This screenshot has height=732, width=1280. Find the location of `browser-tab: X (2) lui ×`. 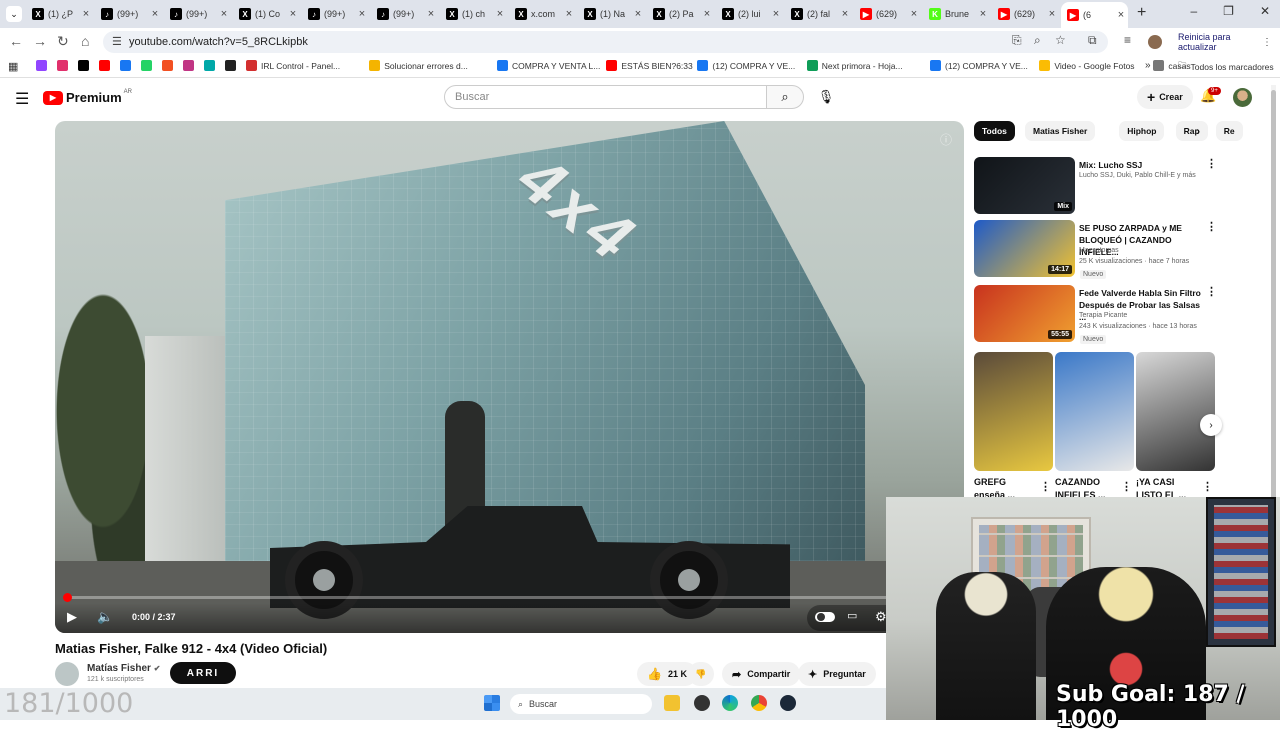

browser-tab: X (2) lui × is located at coordinates (749, 14).